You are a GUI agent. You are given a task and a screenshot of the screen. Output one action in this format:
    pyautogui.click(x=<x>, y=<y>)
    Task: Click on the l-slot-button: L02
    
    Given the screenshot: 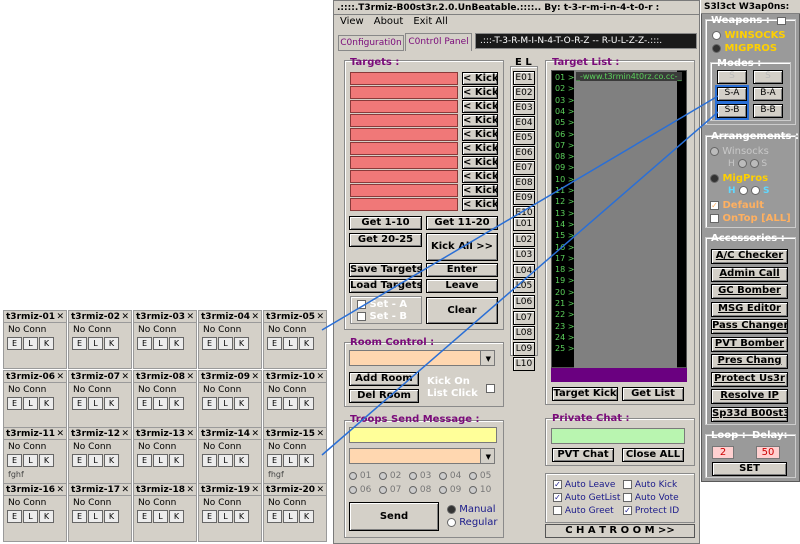 What is the action you would take?
    pyautogui.click(x=524, y=239)
    